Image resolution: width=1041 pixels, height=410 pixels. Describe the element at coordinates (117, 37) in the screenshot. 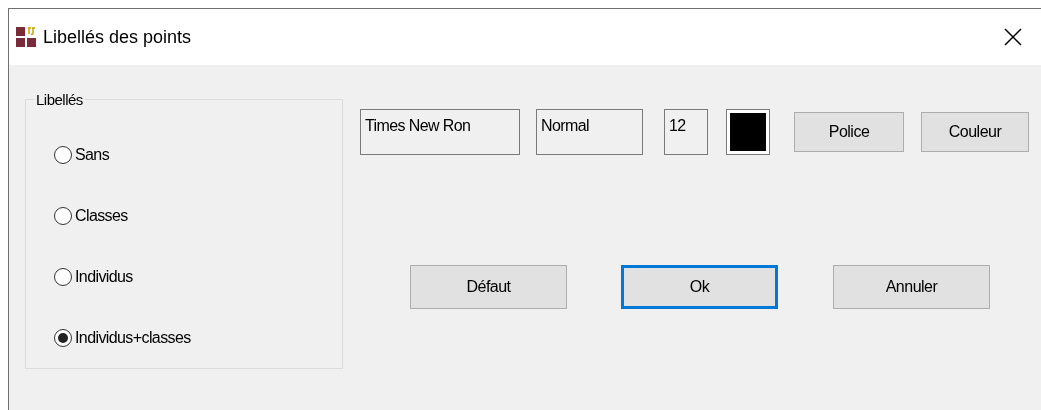

I see `window-title: Libellés des points` at that location.